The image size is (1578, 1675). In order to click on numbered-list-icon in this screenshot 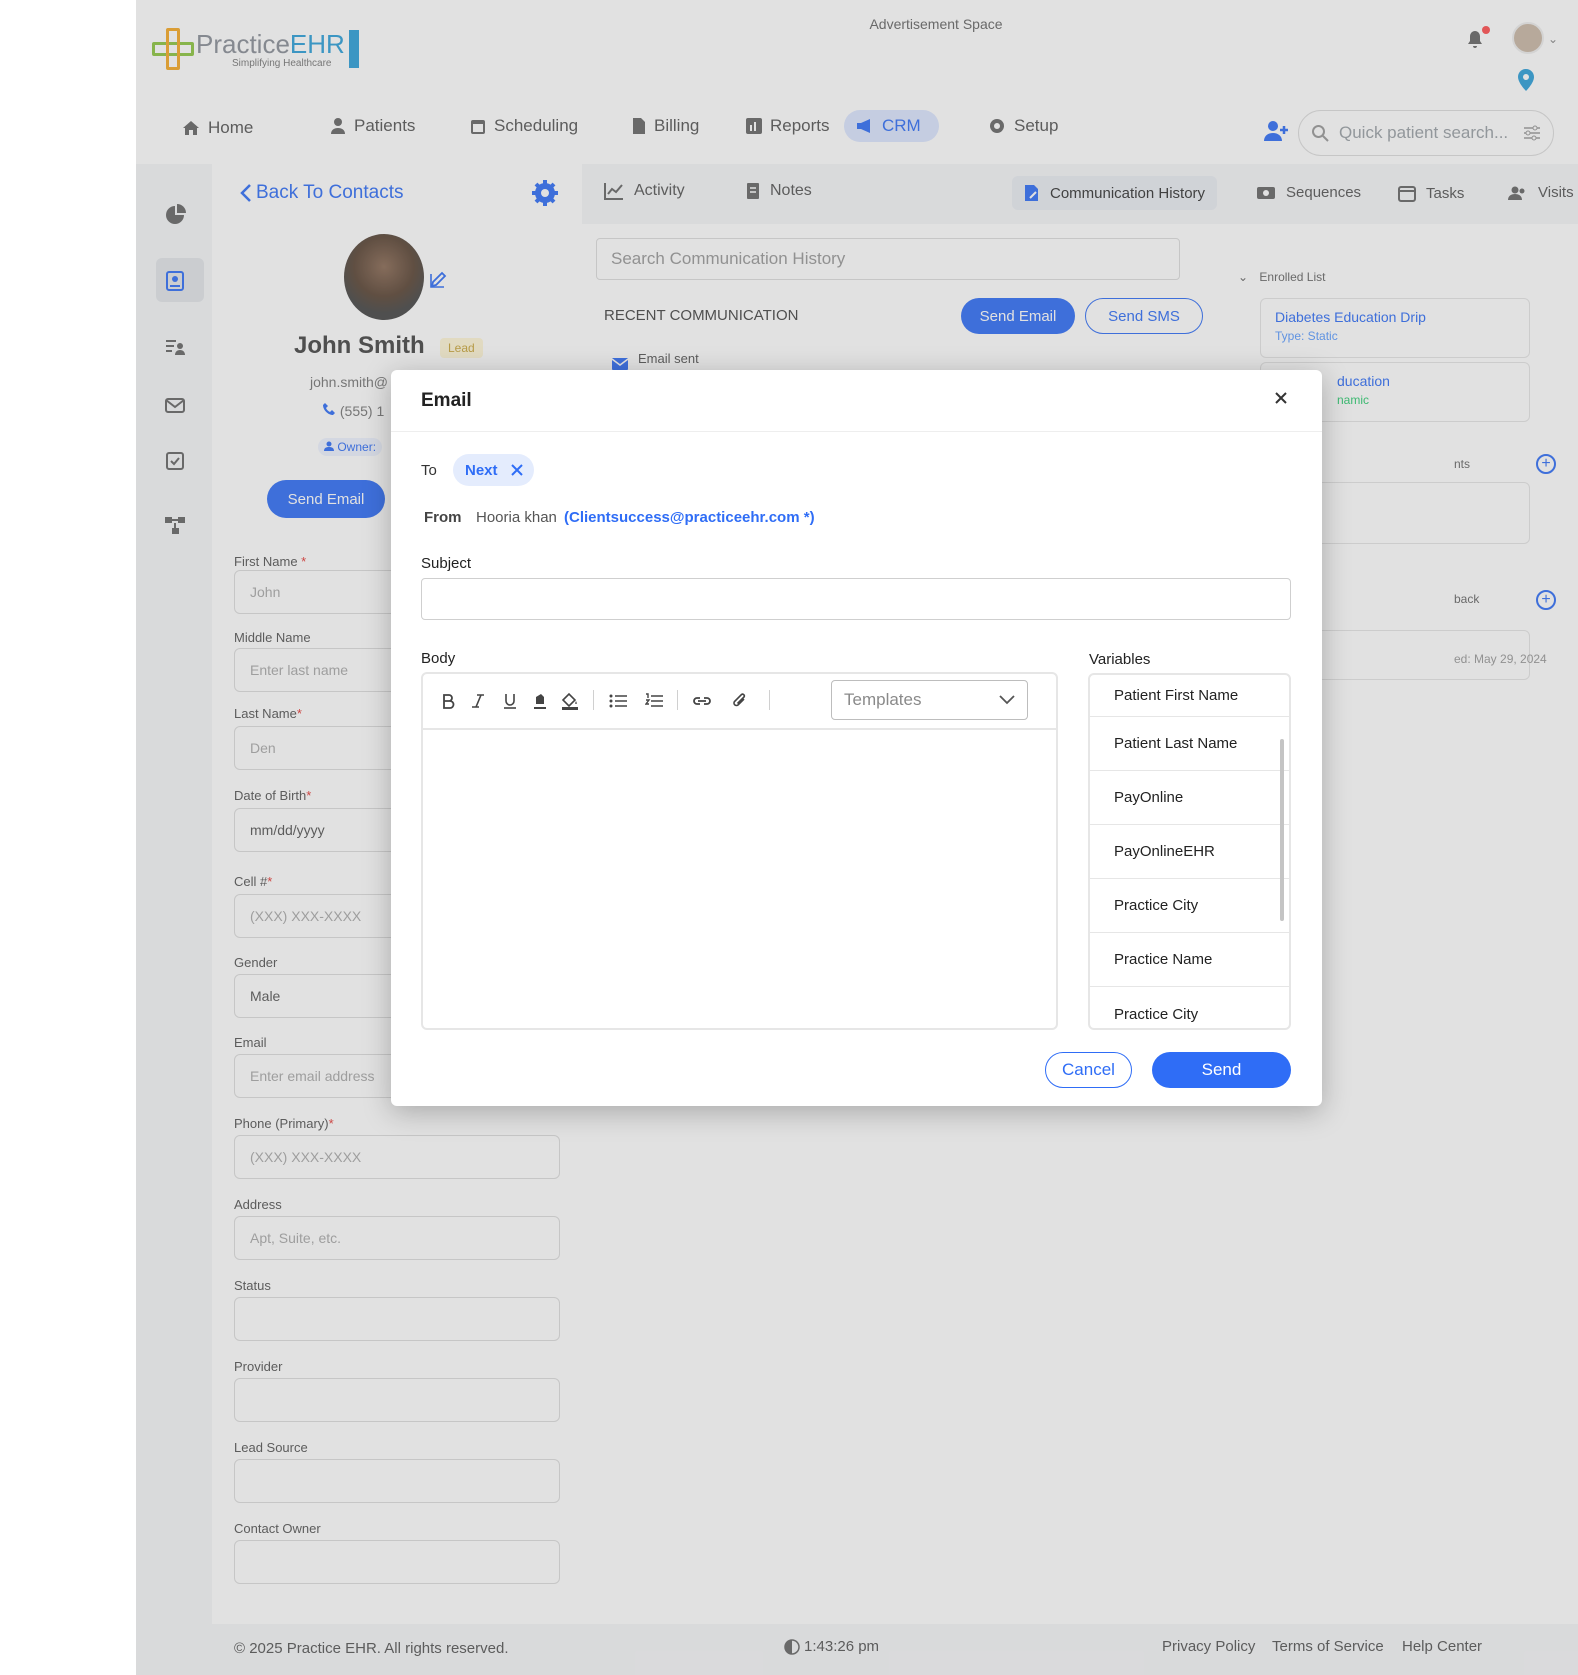, I will do `click(654, 701)`.